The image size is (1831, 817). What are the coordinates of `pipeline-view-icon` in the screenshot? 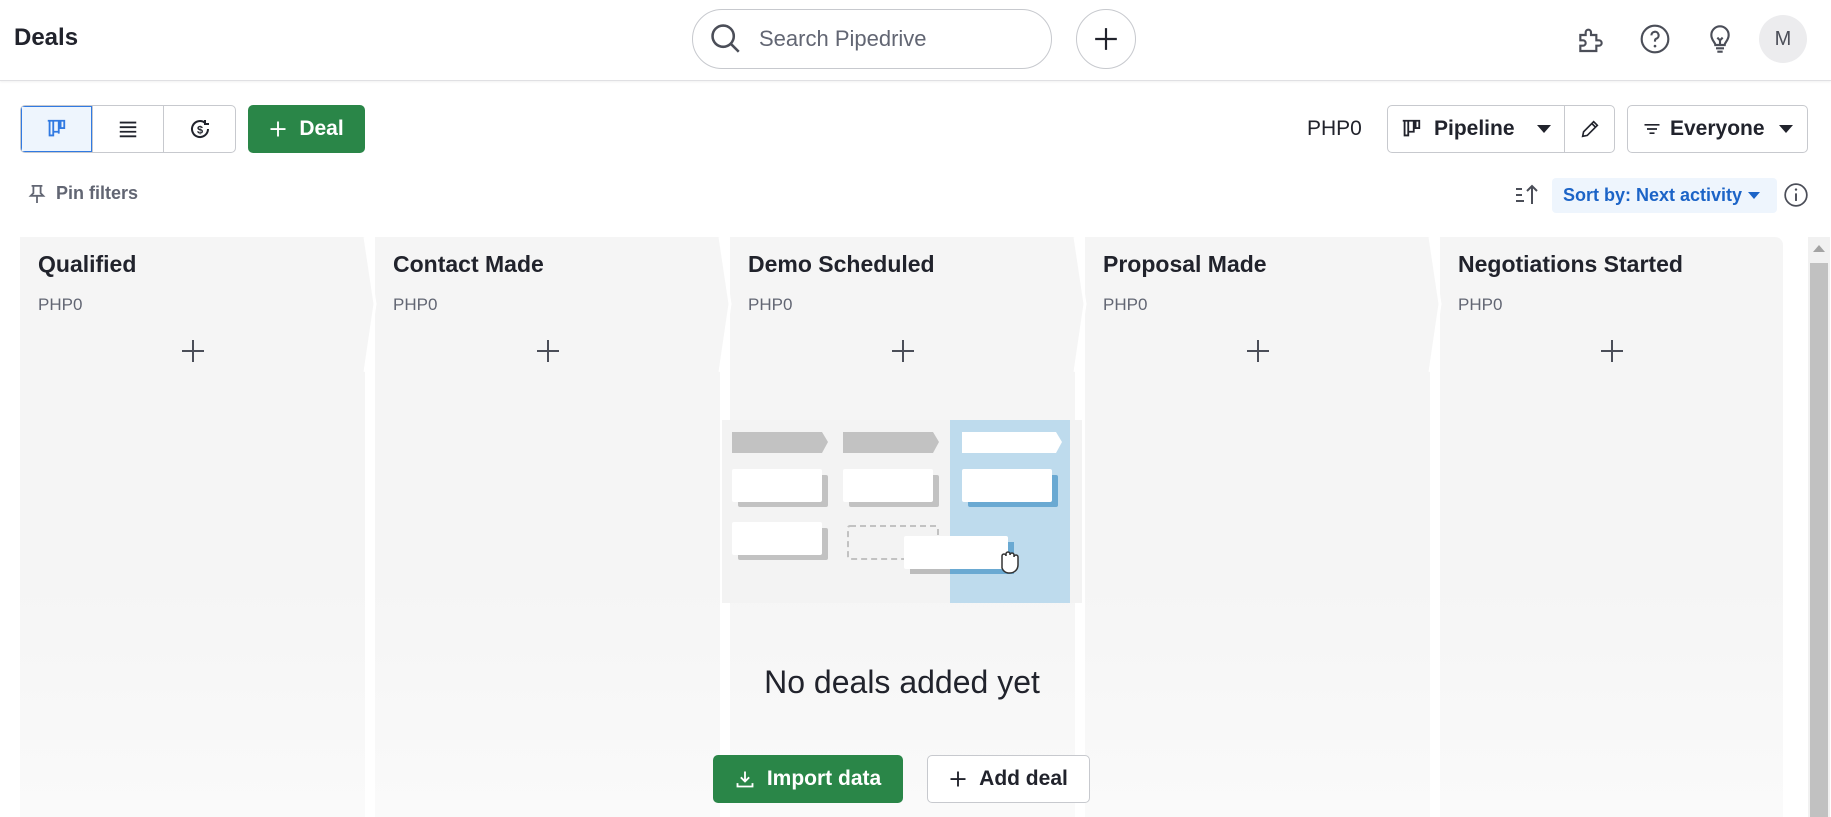 It's located at (57, 128).